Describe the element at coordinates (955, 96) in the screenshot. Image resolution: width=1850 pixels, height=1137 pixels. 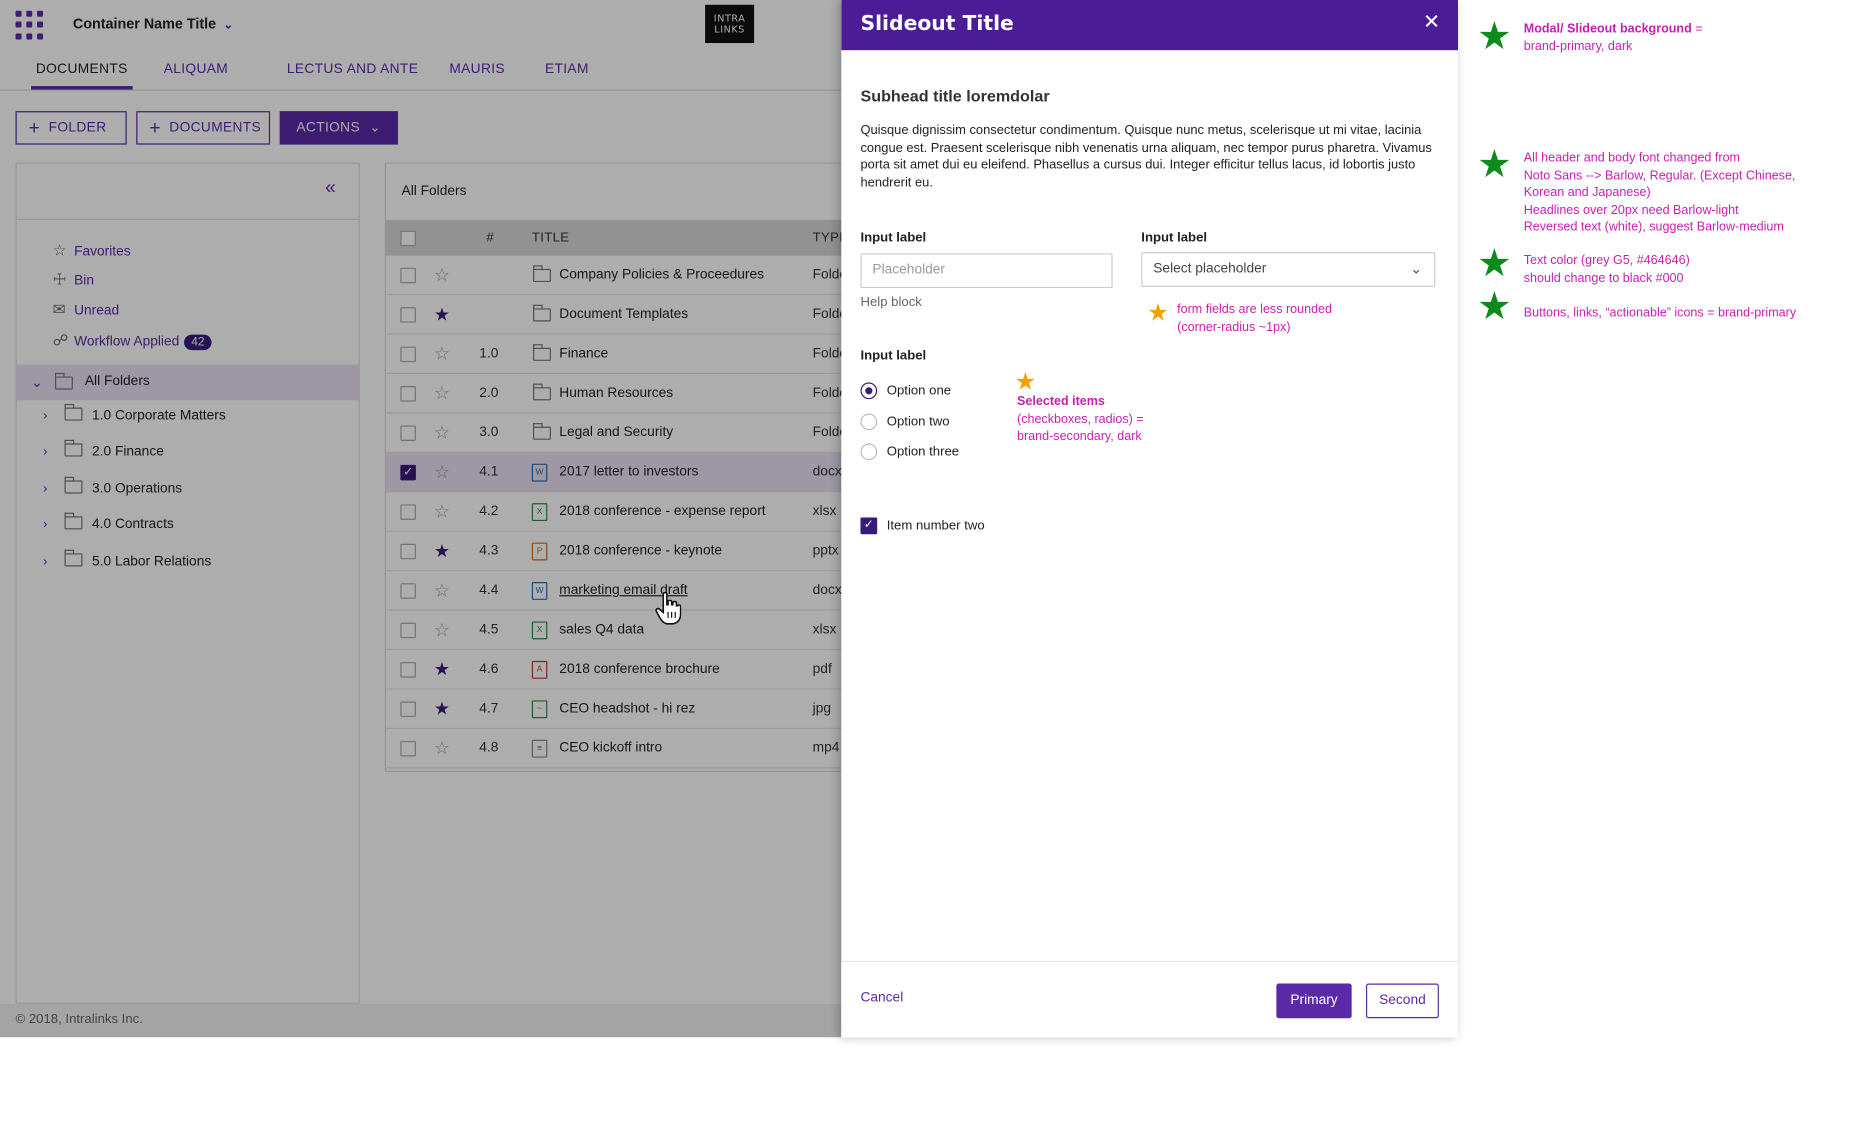
I see `slideout-subhead: Subhead title loremdolar` at that location.